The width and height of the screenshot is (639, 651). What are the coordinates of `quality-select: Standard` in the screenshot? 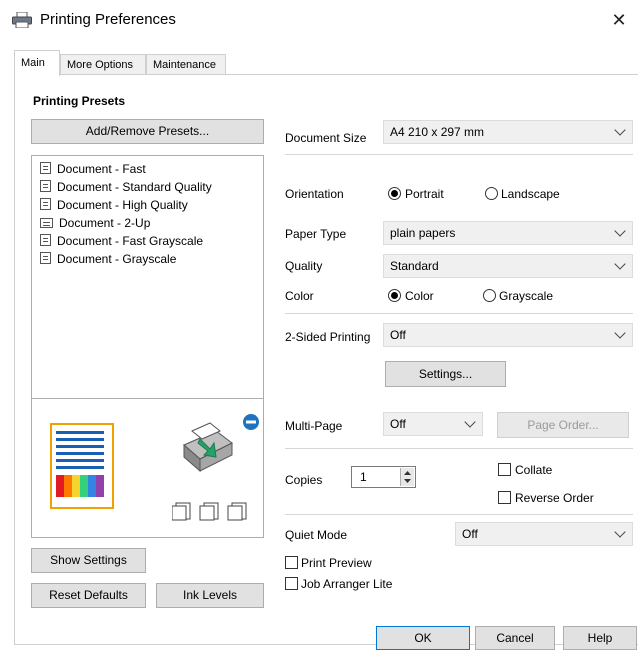 It's located at (508, 266).